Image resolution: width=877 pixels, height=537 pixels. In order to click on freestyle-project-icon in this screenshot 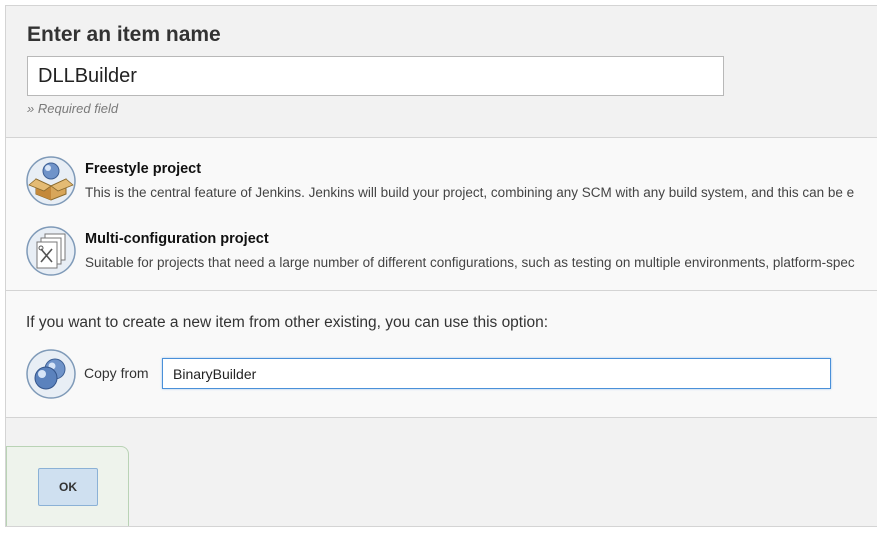, I will do `click(51, 181)`.